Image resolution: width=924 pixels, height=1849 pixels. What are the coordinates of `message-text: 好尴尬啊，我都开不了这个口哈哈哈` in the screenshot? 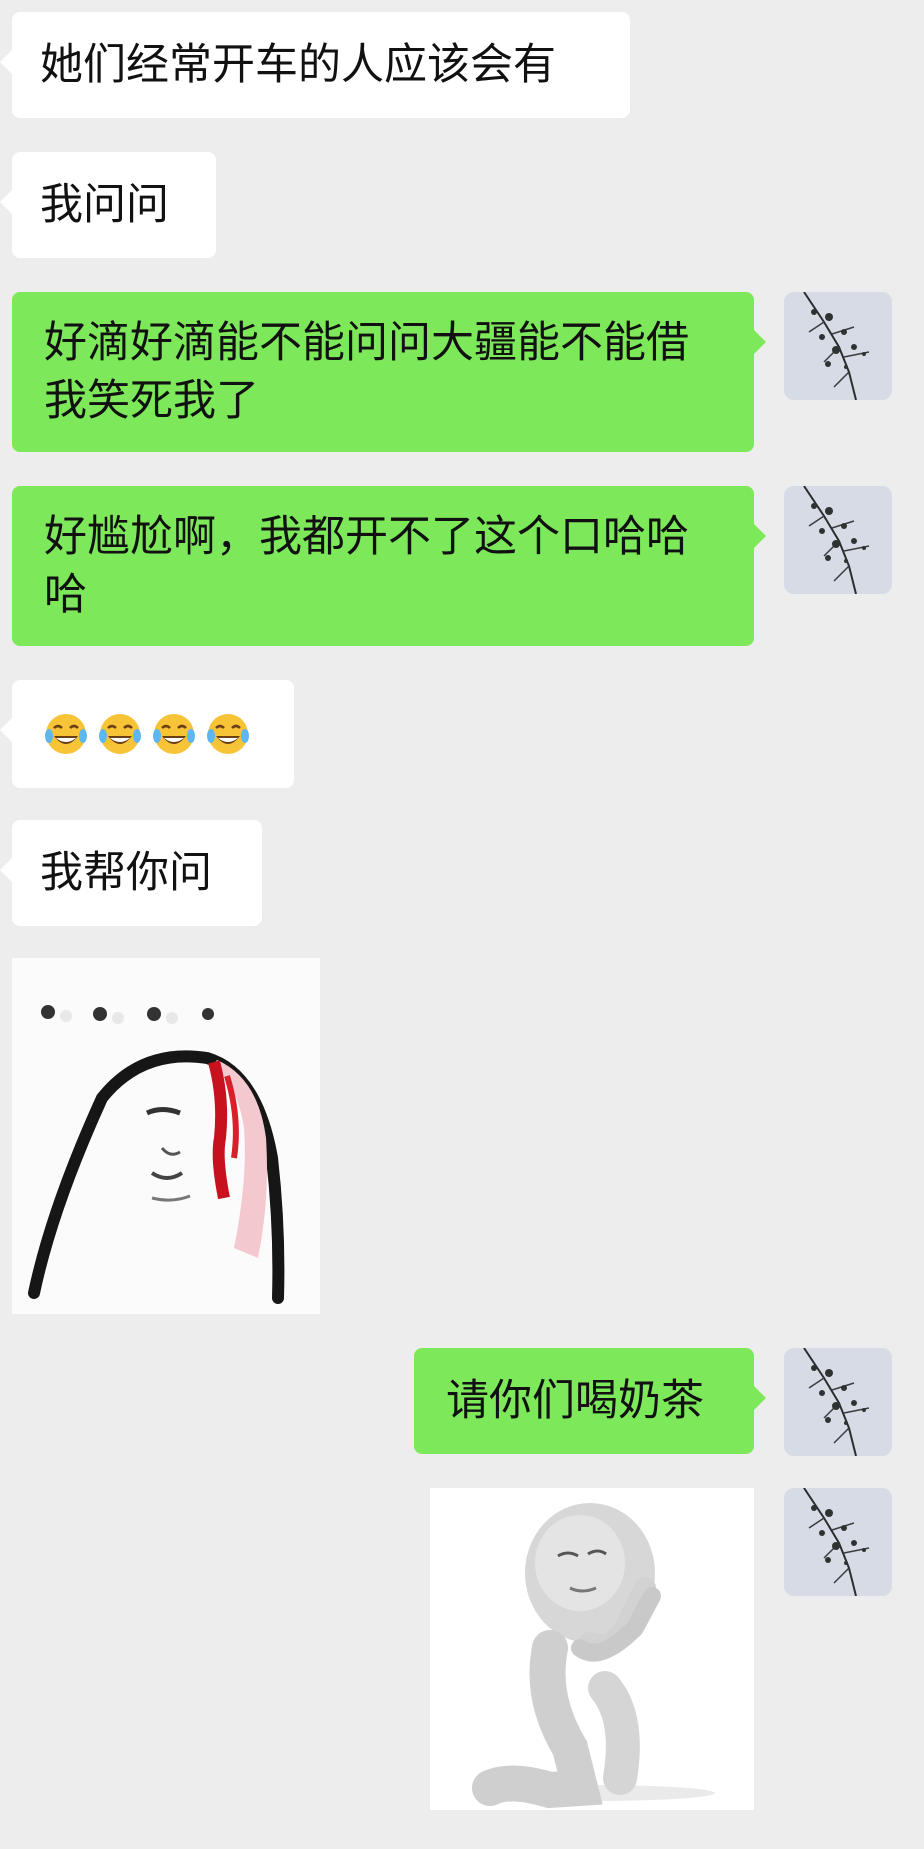 It's located at (366, 566).